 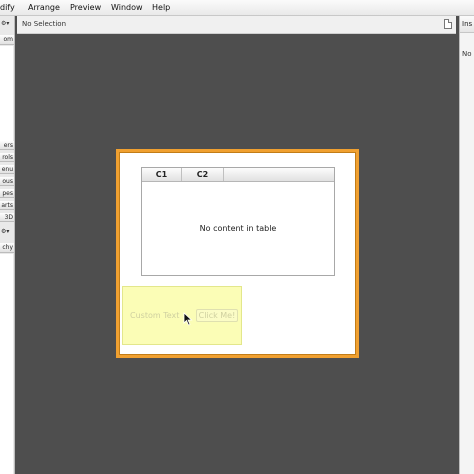 I want to click on table-view: C1 C2 No content in table, so click(x=238, y=221).